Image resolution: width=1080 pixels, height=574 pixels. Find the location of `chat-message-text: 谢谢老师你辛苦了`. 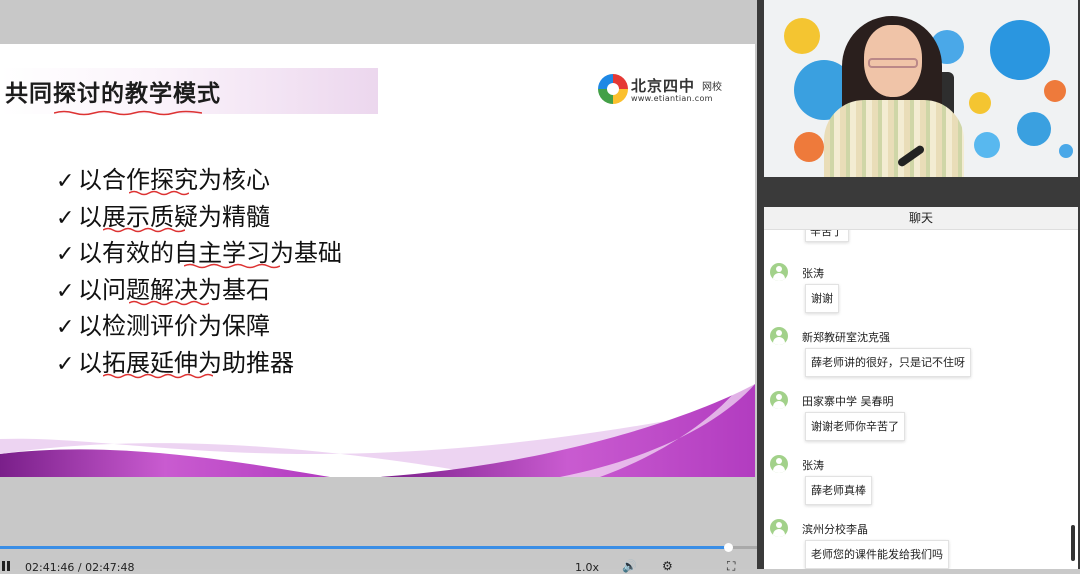

chat-message-text: 谢谢老师你辛苦了 is located at coordinates (855, 426).